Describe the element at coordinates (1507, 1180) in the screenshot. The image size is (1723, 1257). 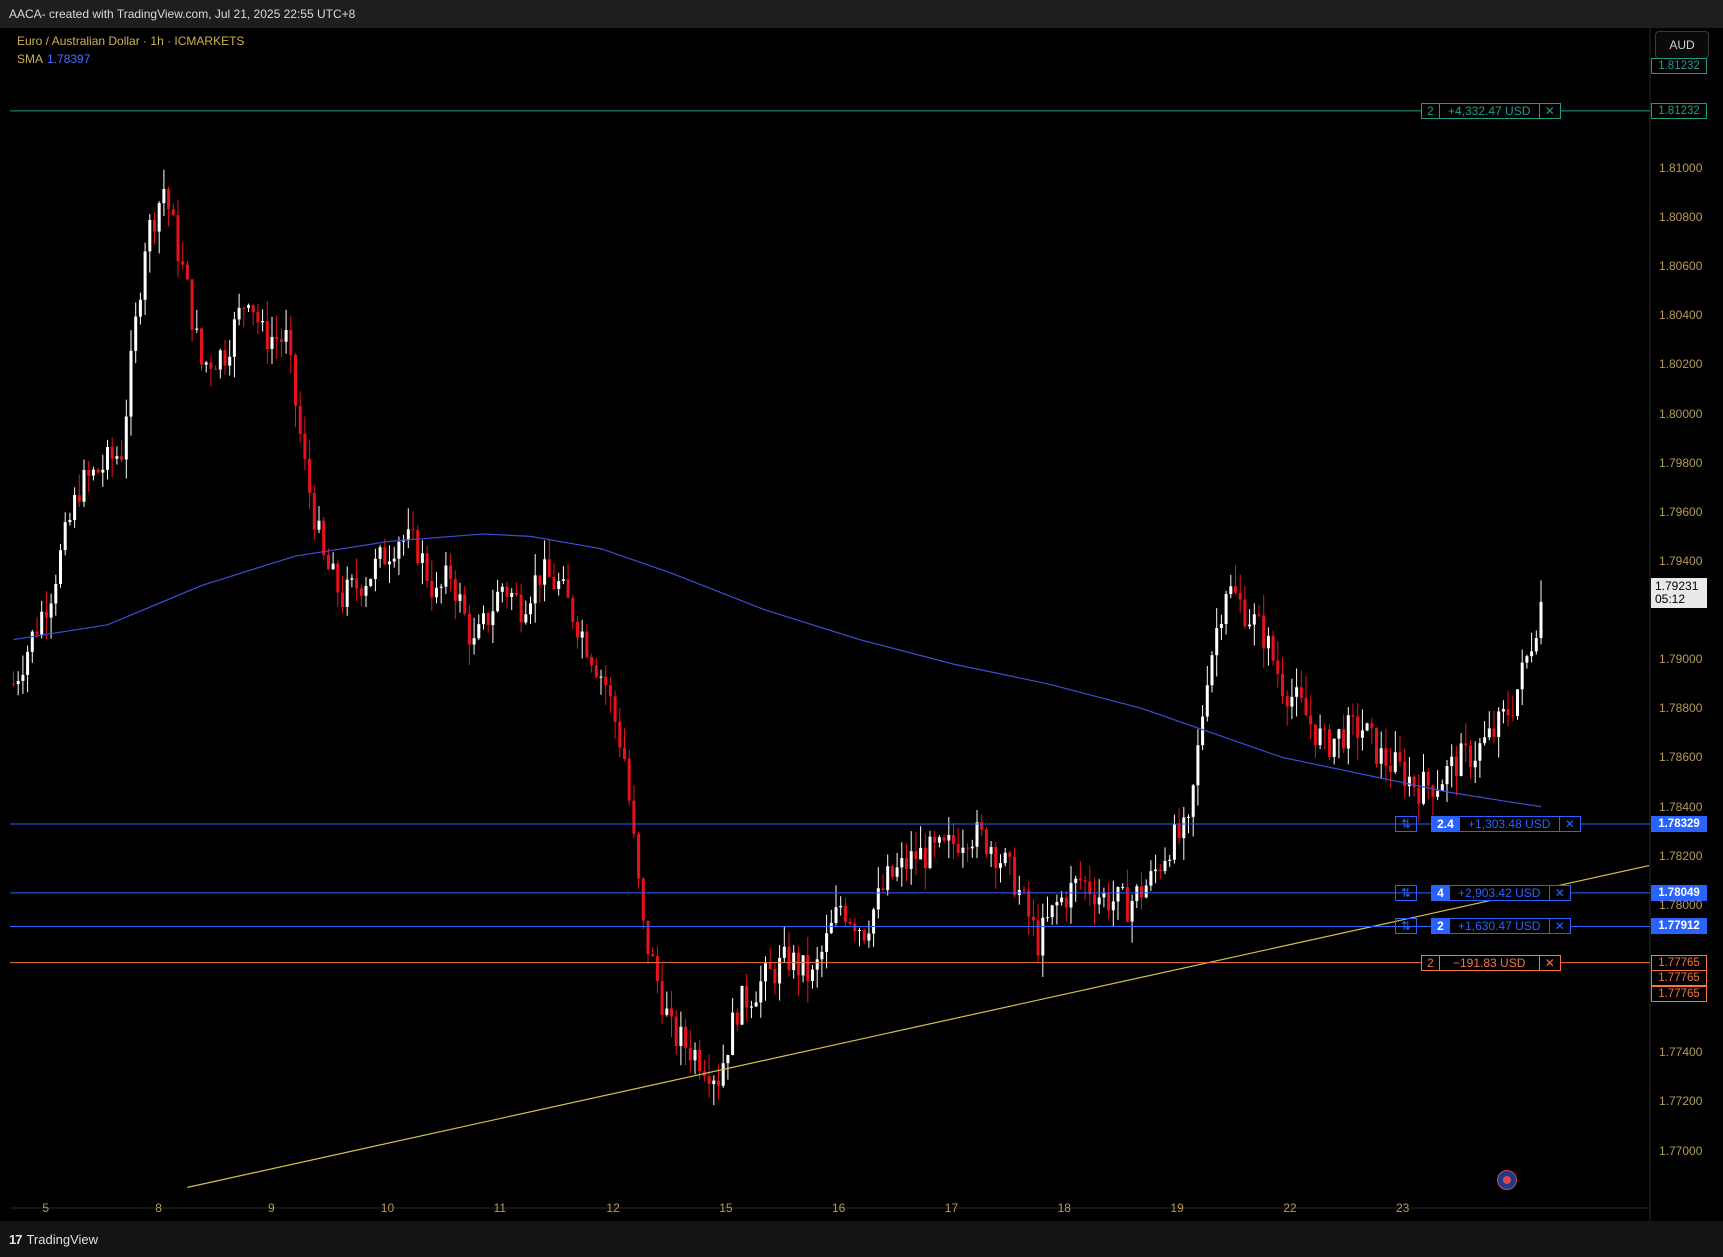
I see `economic-event-flag-icon` at that location.